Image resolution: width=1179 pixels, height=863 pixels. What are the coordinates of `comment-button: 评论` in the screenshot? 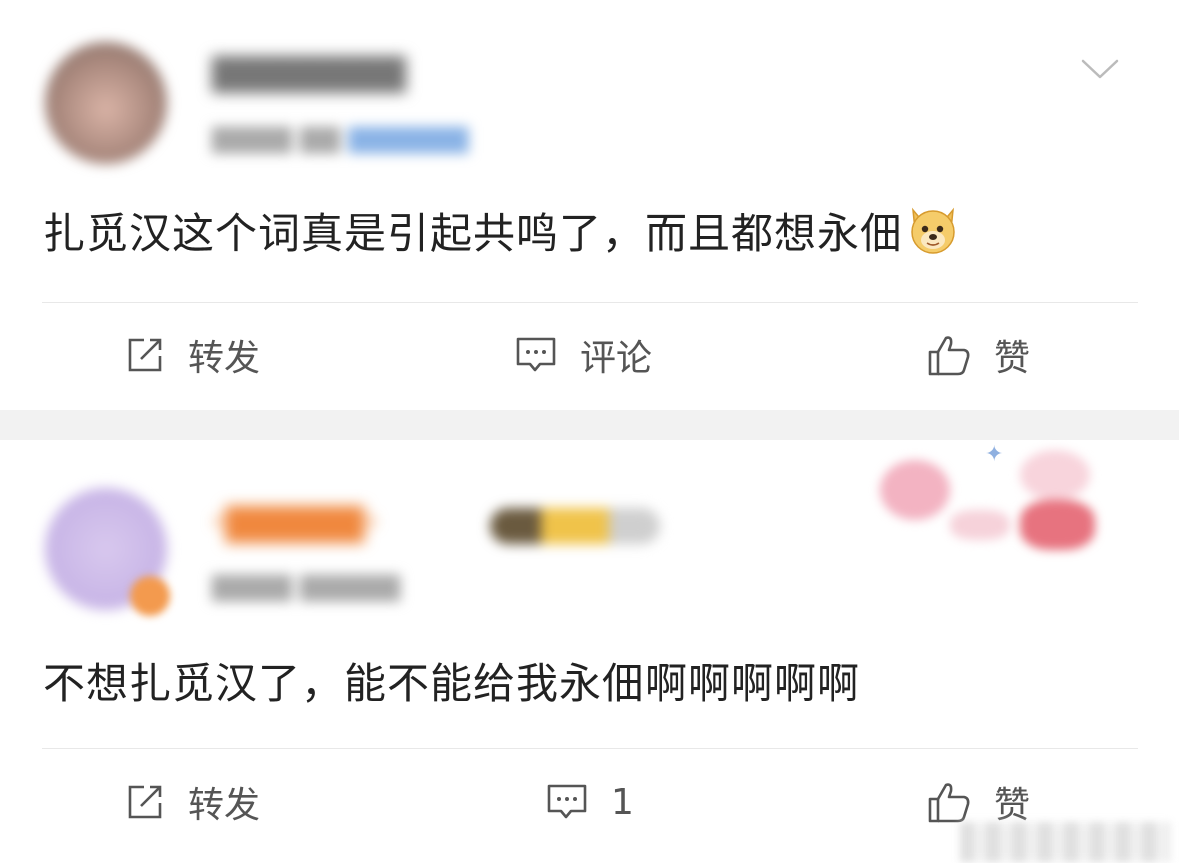 It's located at (583, 355).